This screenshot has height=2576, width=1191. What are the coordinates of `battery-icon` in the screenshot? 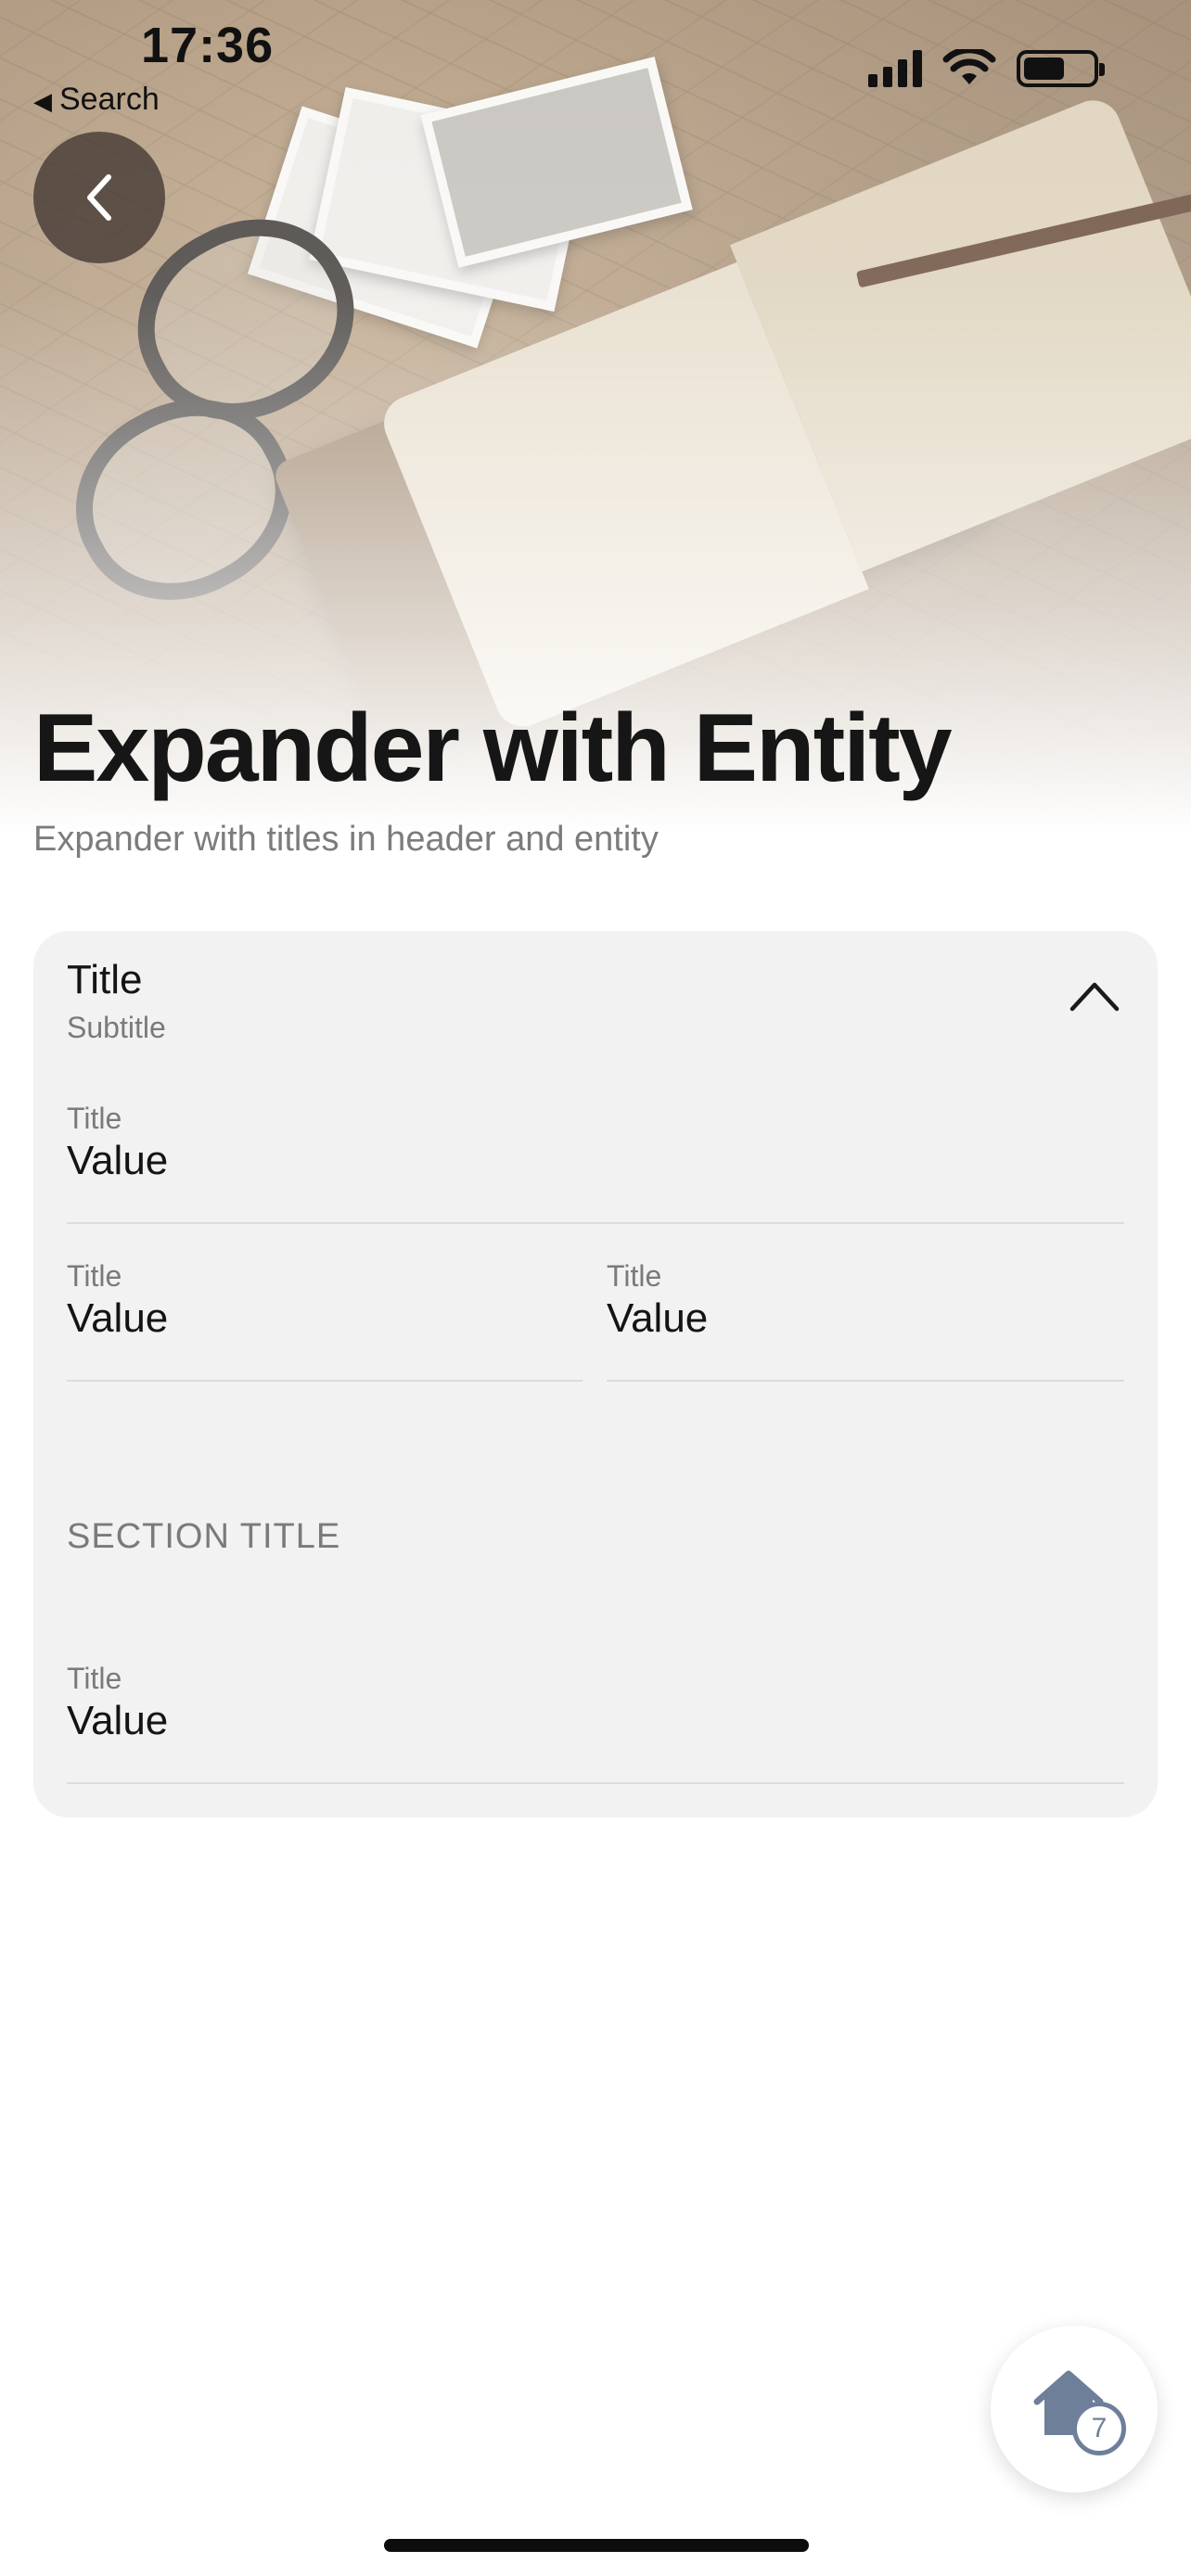 It's located at (1061, 68).